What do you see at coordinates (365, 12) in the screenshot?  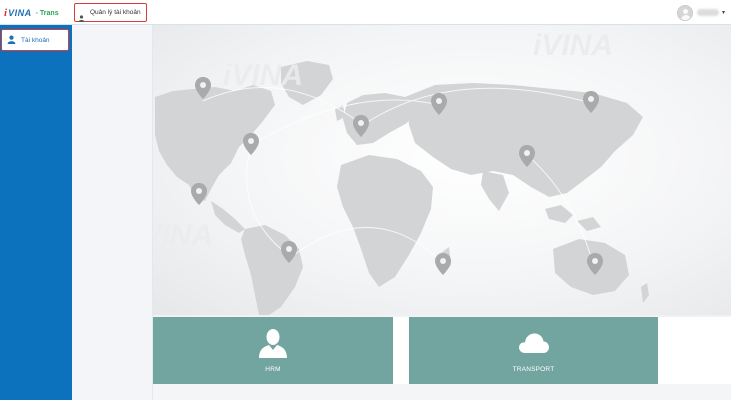 I see `top-bar: i VINA - Trans Quản lý tài khoản ▾` at bounding box center [365, 12].